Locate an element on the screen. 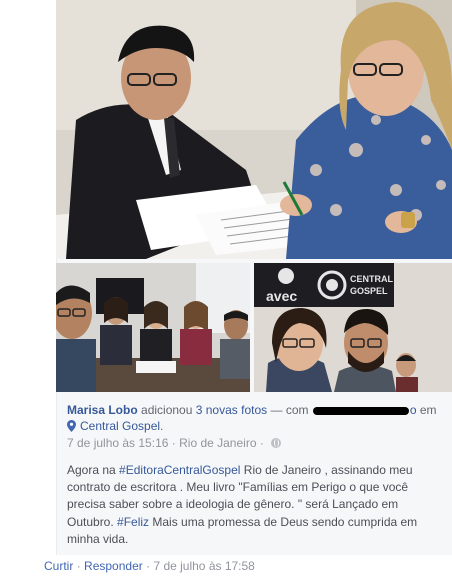 The height and width of the screenshot is (577, 452). post-timestamp-row: 7 de julho às 15:16 · Rio de Janeiro · is located at coordinates (174, 443).